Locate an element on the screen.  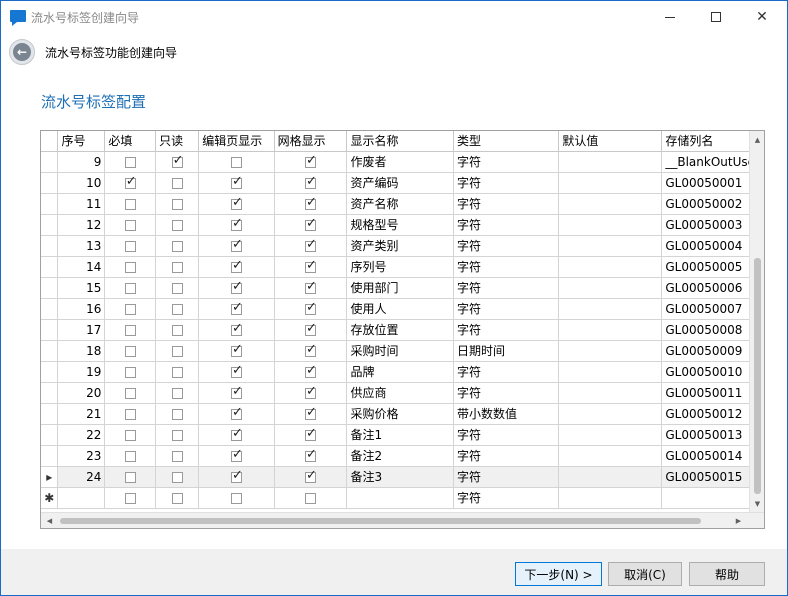
cancel-button: 取消(C) is located at coordinates (645, 574).